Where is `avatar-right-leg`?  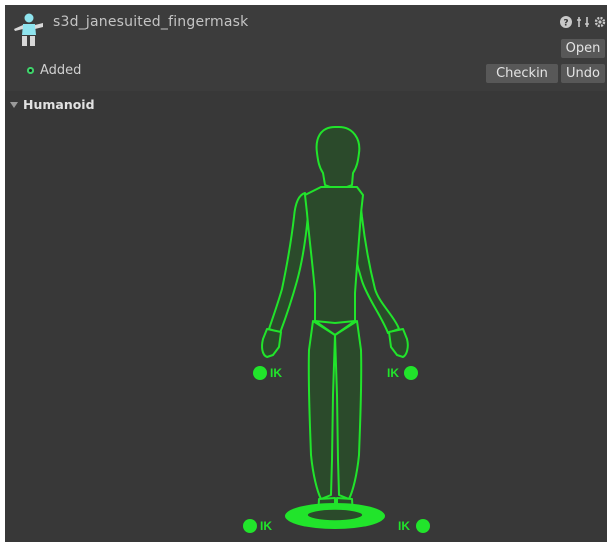 avatar-right-leg is located at coordinates (348, 410).